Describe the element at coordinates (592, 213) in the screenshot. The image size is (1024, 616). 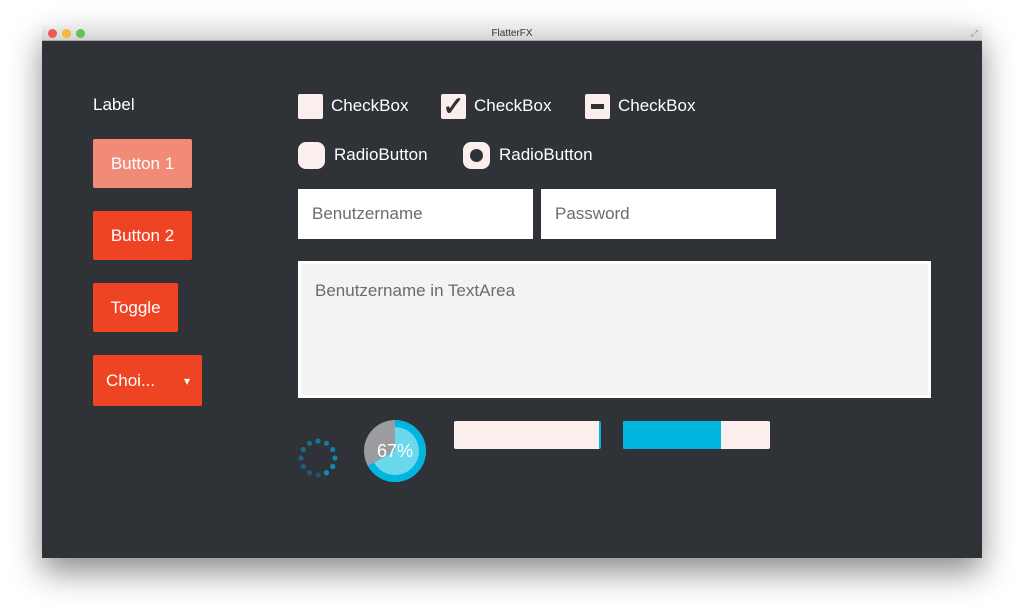
I see `password-placeholder: Password` at that location.